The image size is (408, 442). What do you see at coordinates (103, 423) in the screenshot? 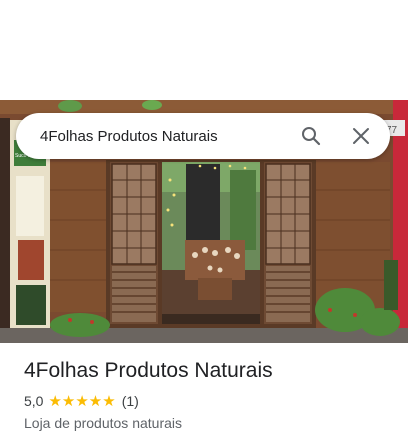
I see `place-category: Loja de produtos naturais` at bounding box center [103, 423].